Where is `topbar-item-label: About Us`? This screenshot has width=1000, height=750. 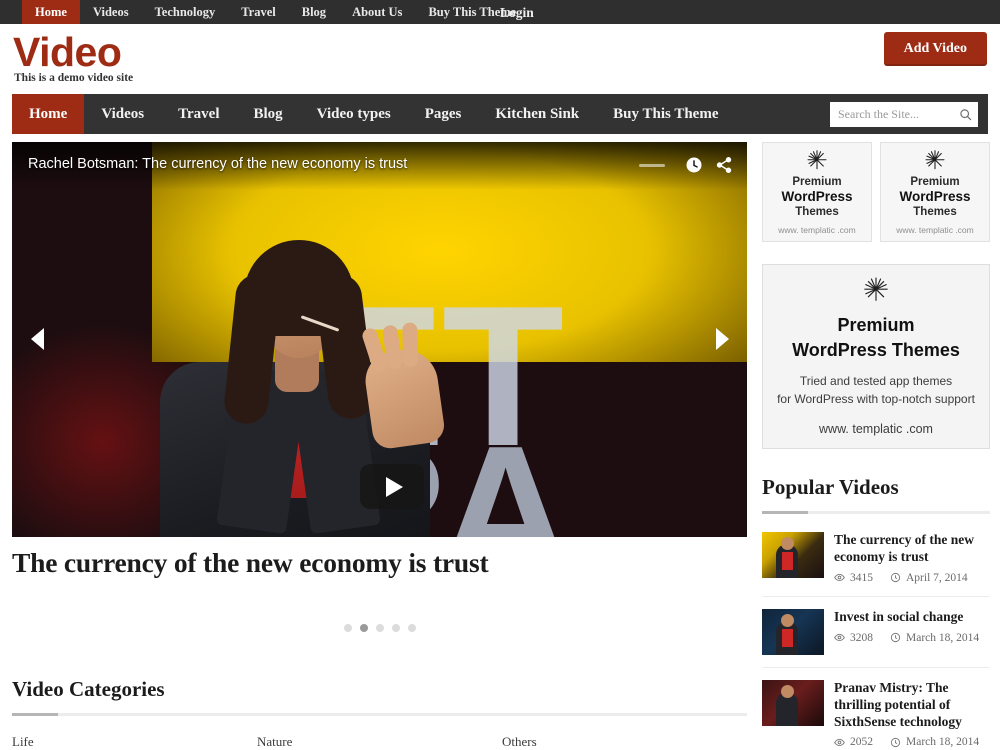
topbar-item-label: About Us is located at coordinates (377, 12).